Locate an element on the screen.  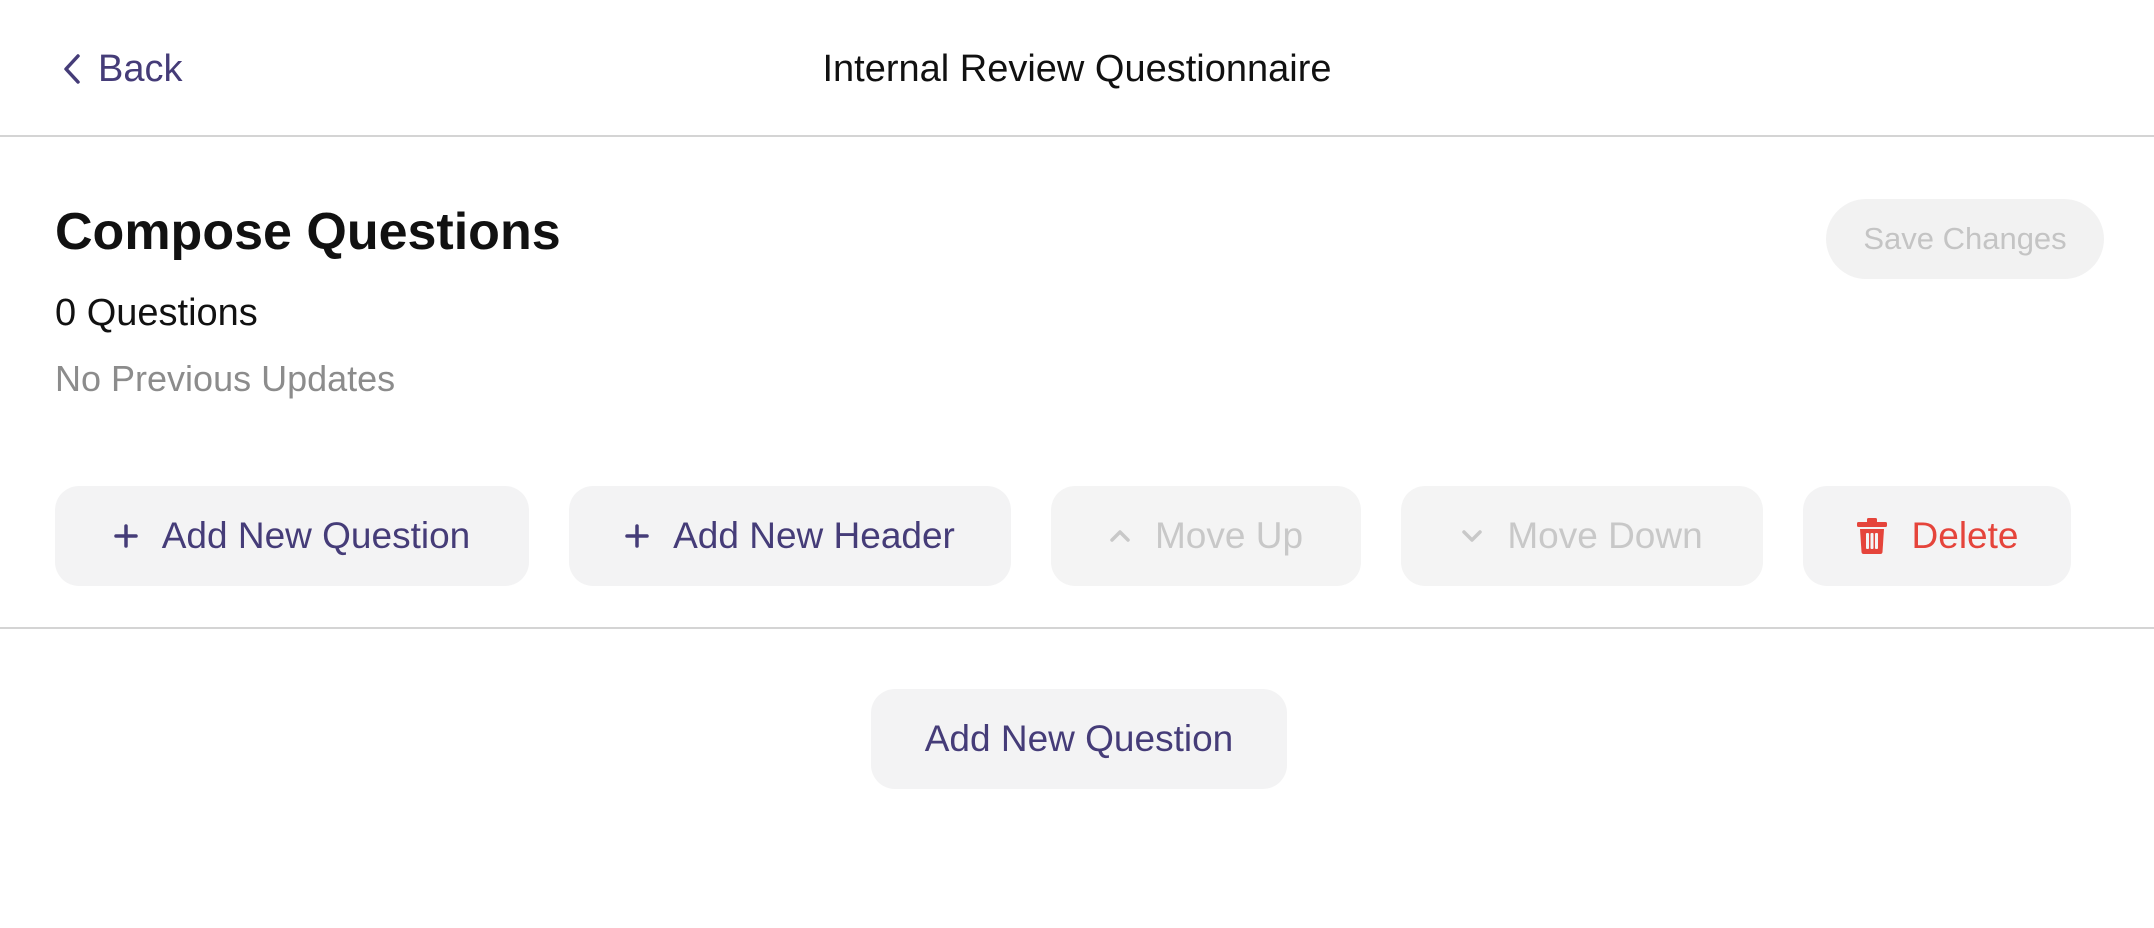
top-nav-bar: Back Internal Review Questionnaire is located at coordinates (1077, 68).